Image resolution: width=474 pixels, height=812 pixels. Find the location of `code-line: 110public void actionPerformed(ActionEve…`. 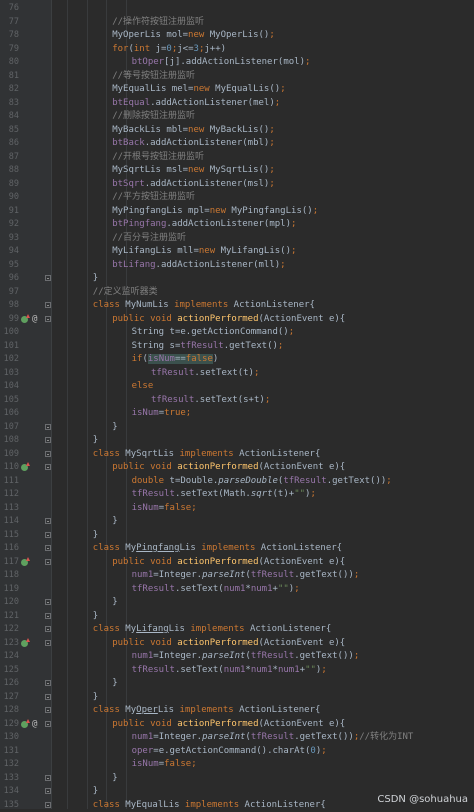

code-line: 110public void actionPerformed(ActionEve… is located at coordinates (237, 468).